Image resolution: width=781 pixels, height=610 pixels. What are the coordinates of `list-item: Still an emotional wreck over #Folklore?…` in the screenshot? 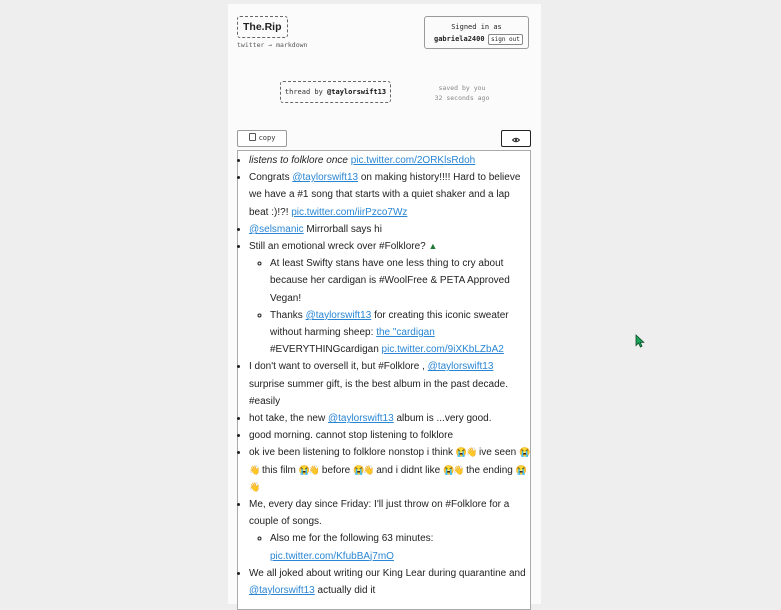 It's located at (389, 298).